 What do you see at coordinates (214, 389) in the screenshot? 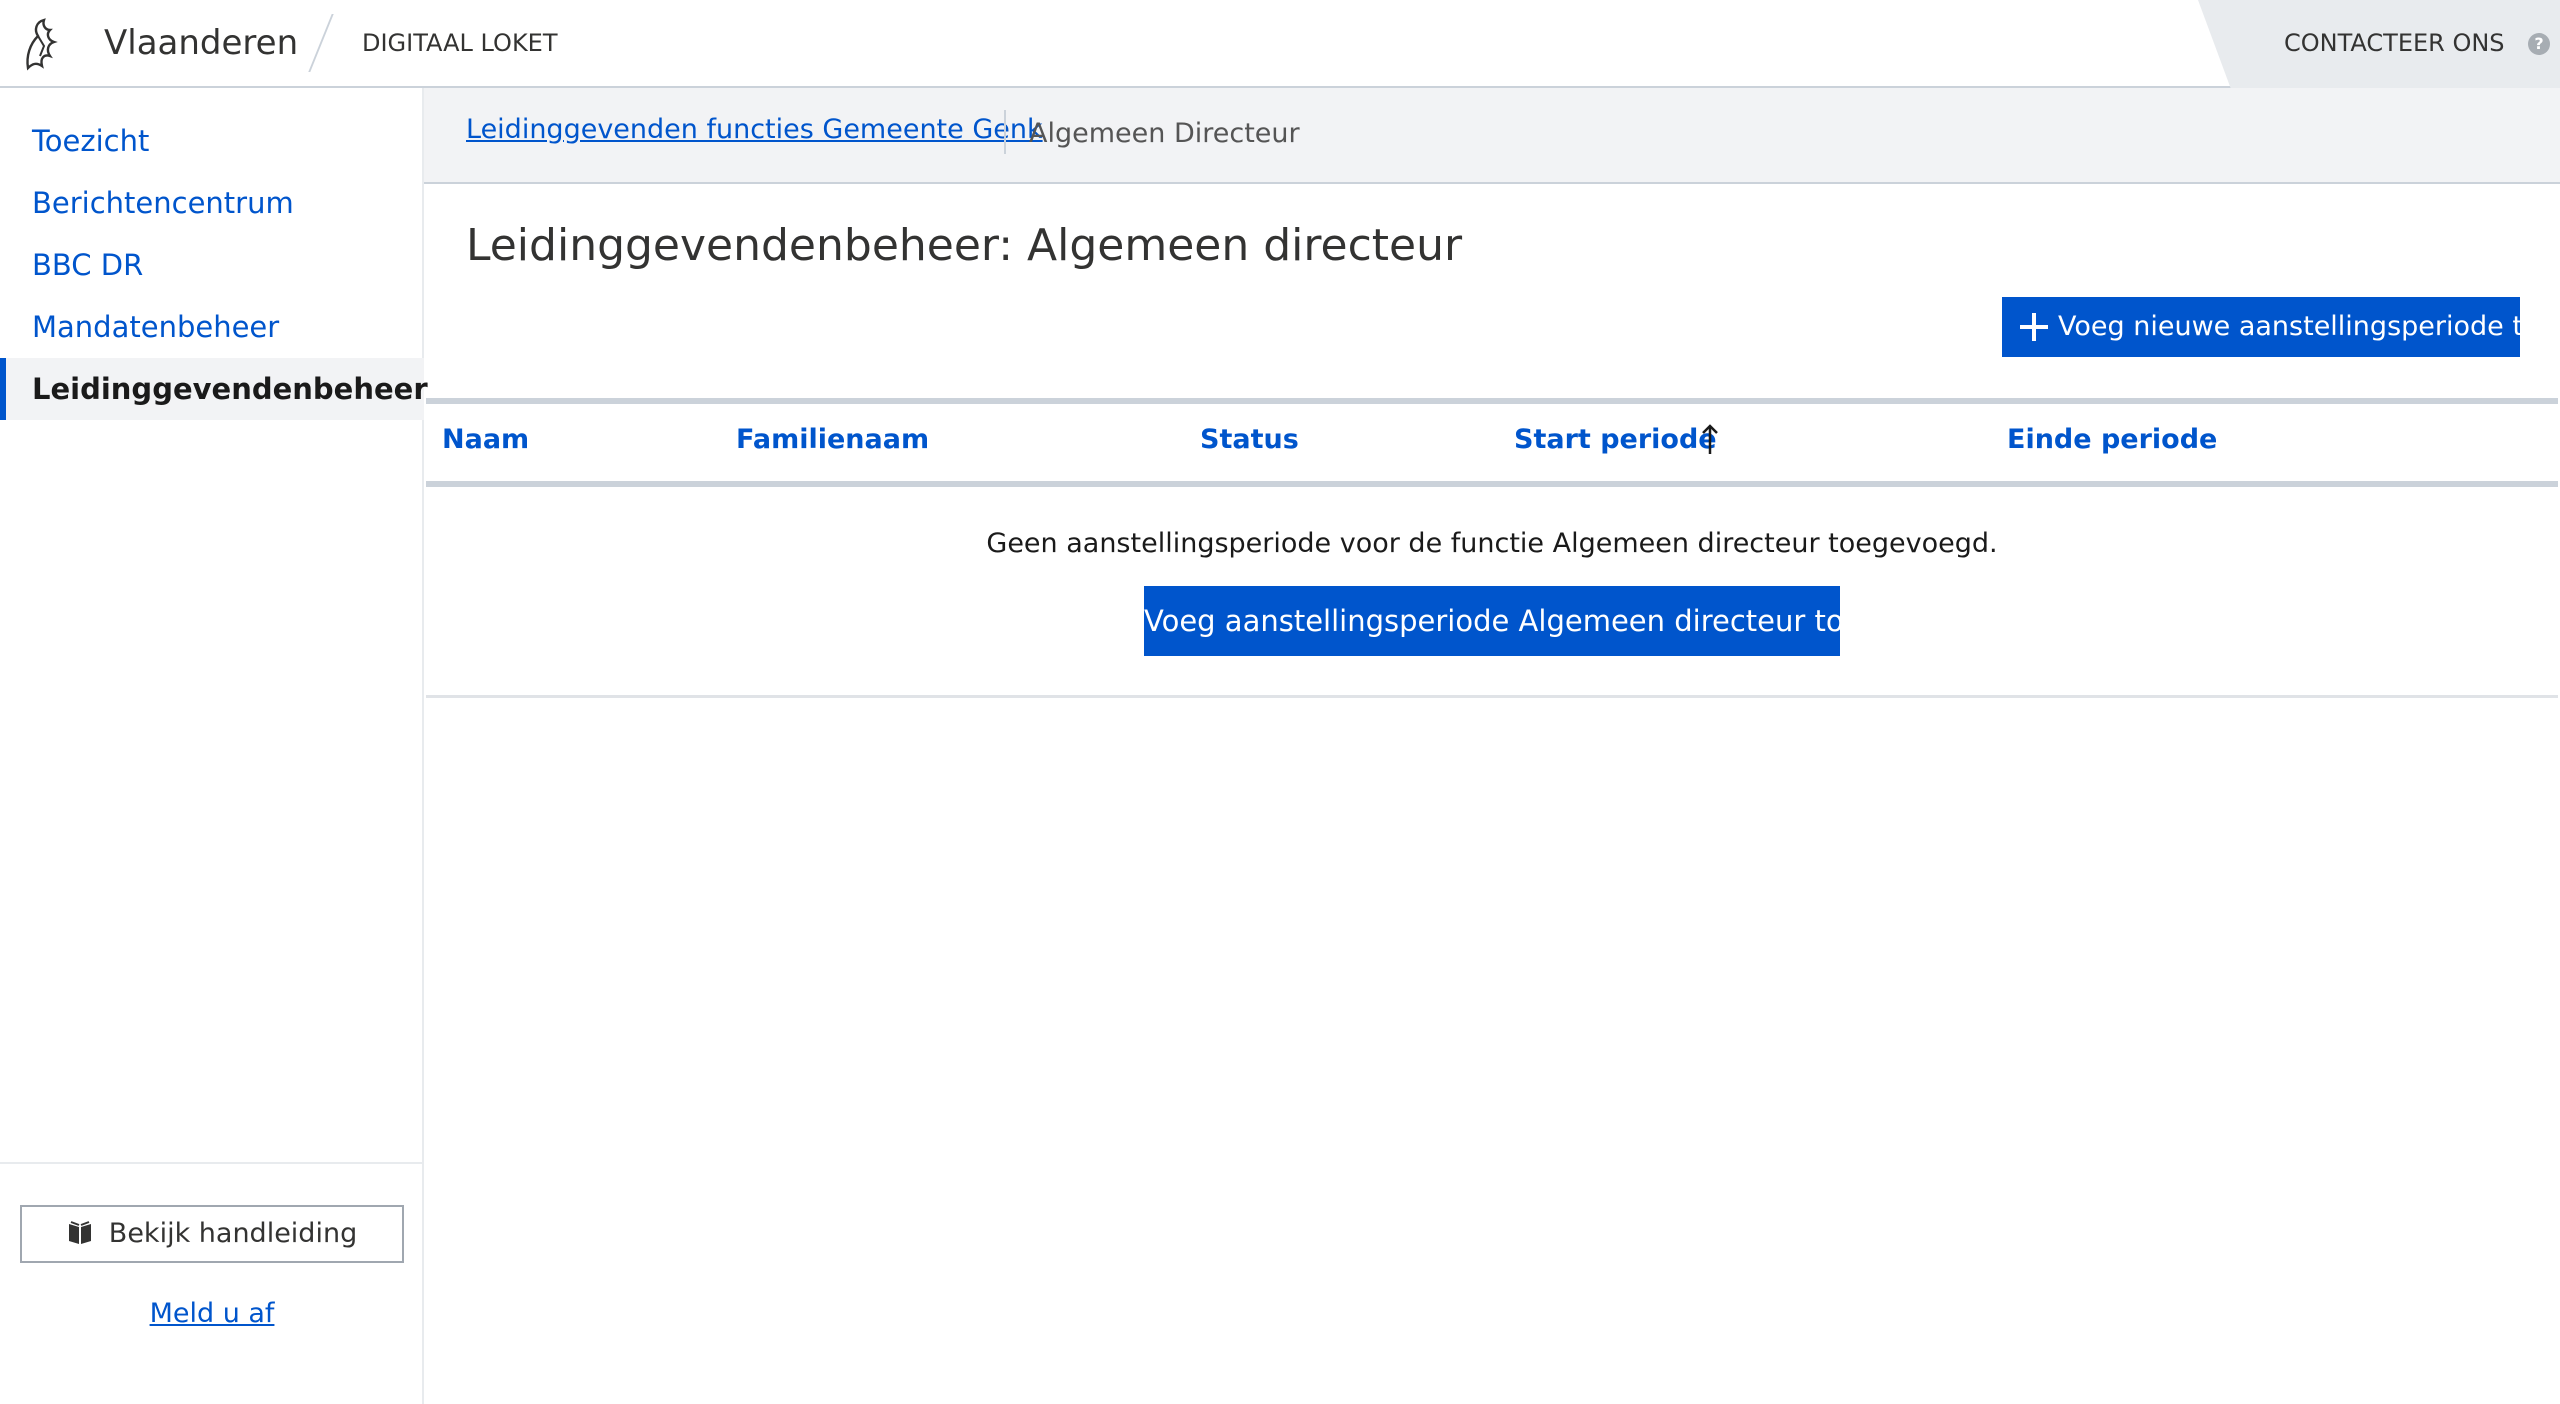
I see `sidebar-item-leidinggevendenbeheer: Leidinggevendenbeheer` at bounding box center [214, 389].